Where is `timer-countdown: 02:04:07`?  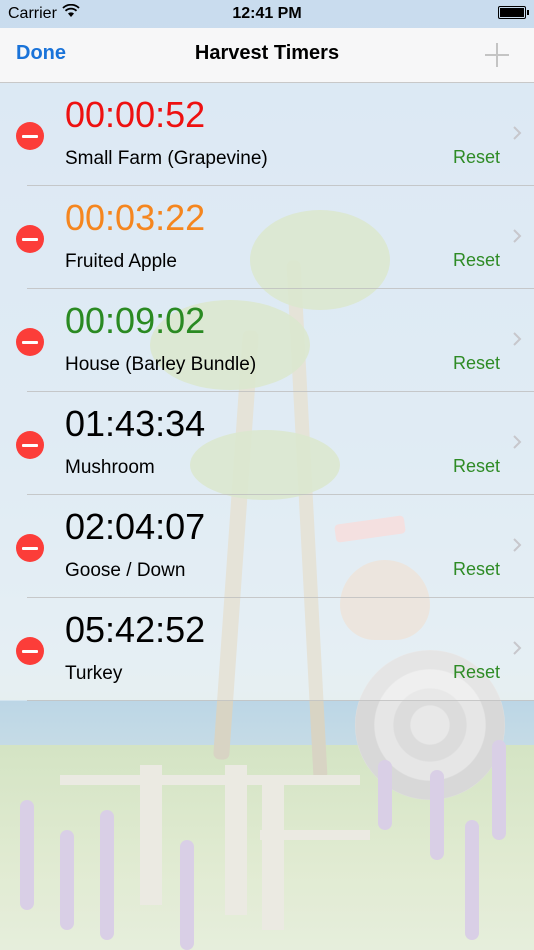
timer-countdown: 02:04:07 is located at coordinates (135, 526).